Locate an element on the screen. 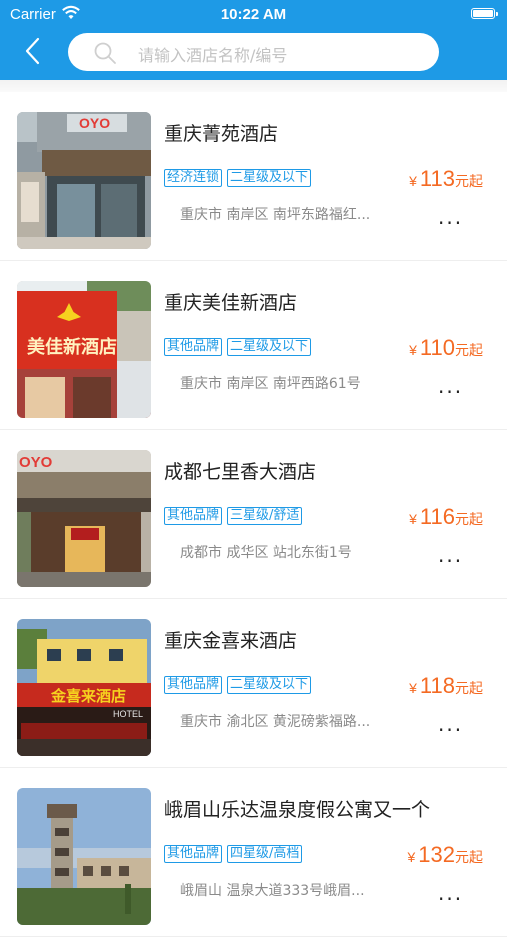 The height and width of the screenshot is (937, 507). back-chevron-icon is located at coordinates (34, 51).